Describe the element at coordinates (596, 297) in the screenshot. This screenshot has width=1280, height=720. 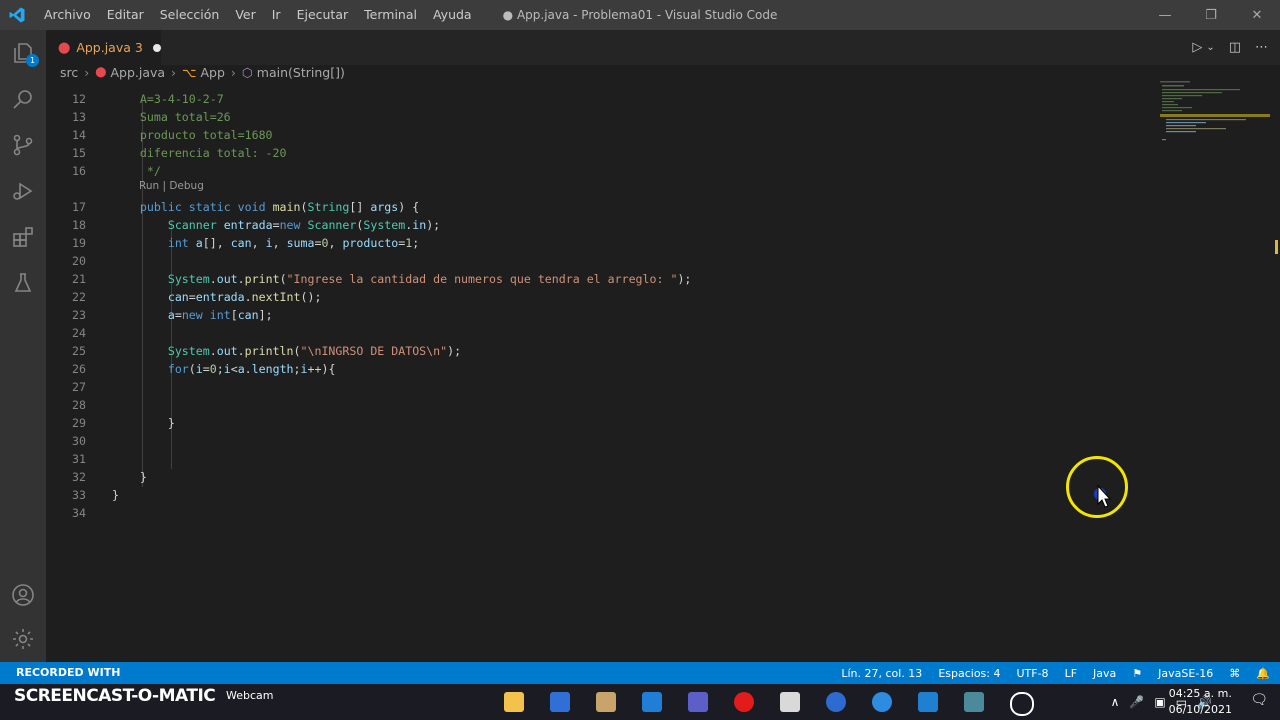
I see `code-line: 22 can=entrada.nextInt();` at that location.